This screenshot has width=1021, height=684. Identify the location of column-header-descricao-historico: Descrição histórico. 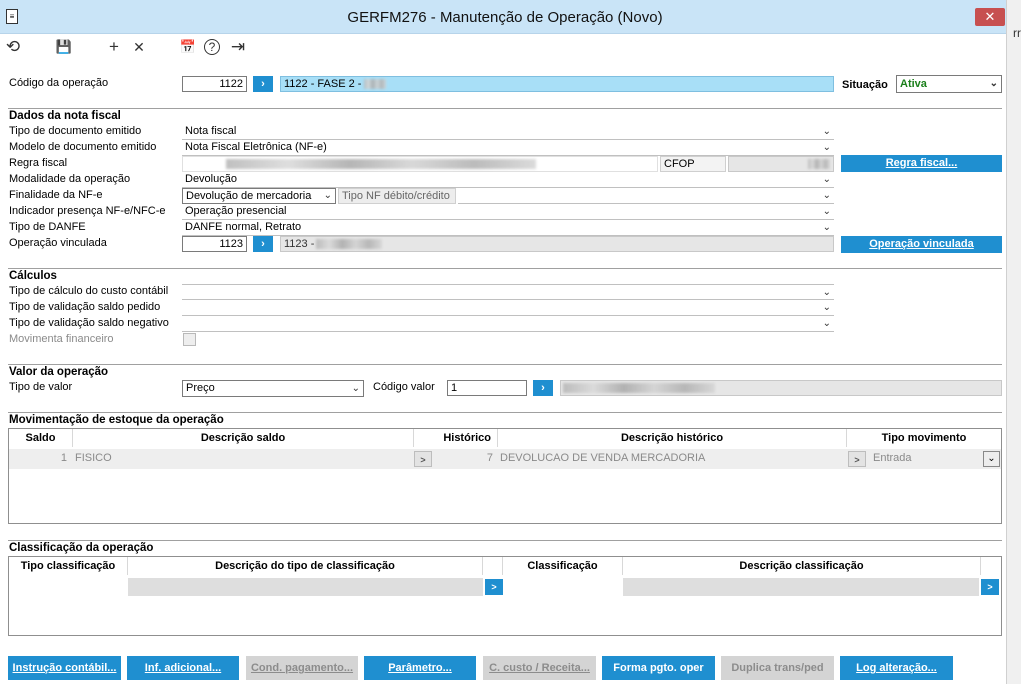
(672, 438).